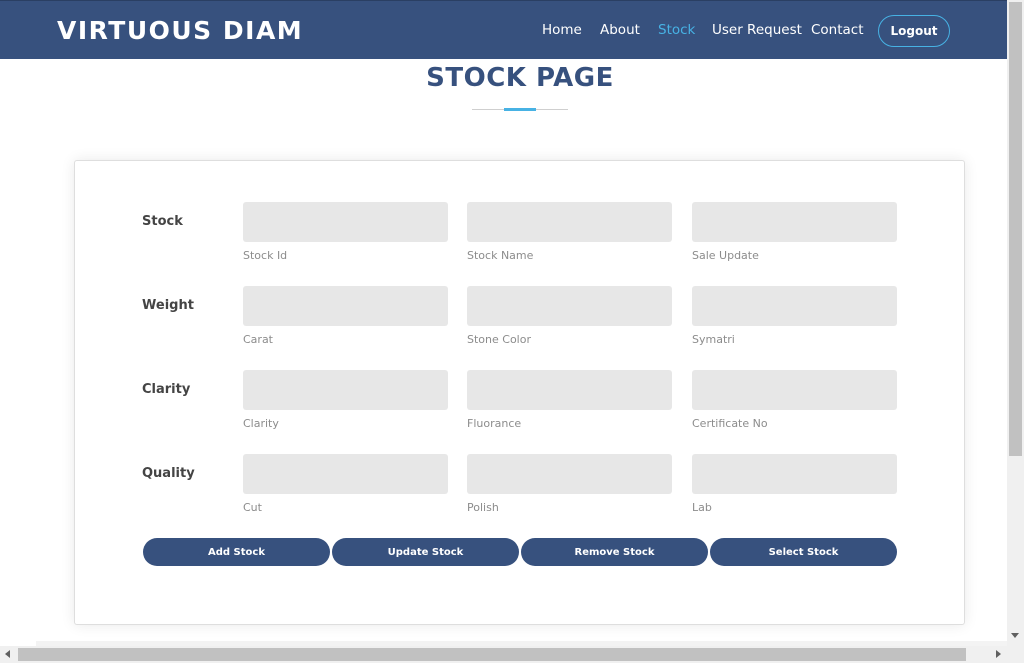 The height and width of the screenshot is (663, 1024). What do you see at coordinates (162, 221) in the screenshot?
I see `row-label-stock: Stock` at bounding box center [162, 221].